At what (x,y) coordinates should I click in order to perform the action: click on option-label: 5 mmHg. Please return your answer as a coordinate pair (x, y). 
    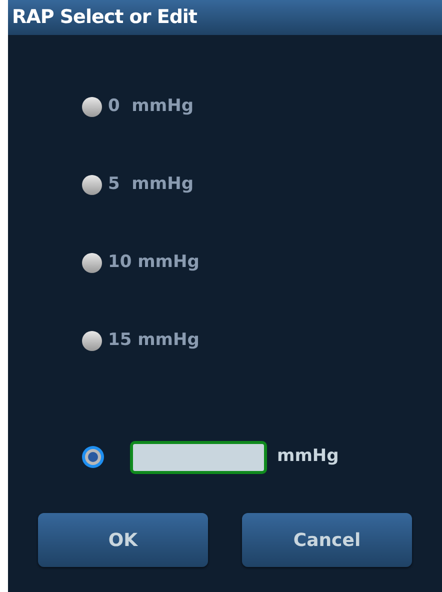
    Looking at the image, I should click on (151, 184).